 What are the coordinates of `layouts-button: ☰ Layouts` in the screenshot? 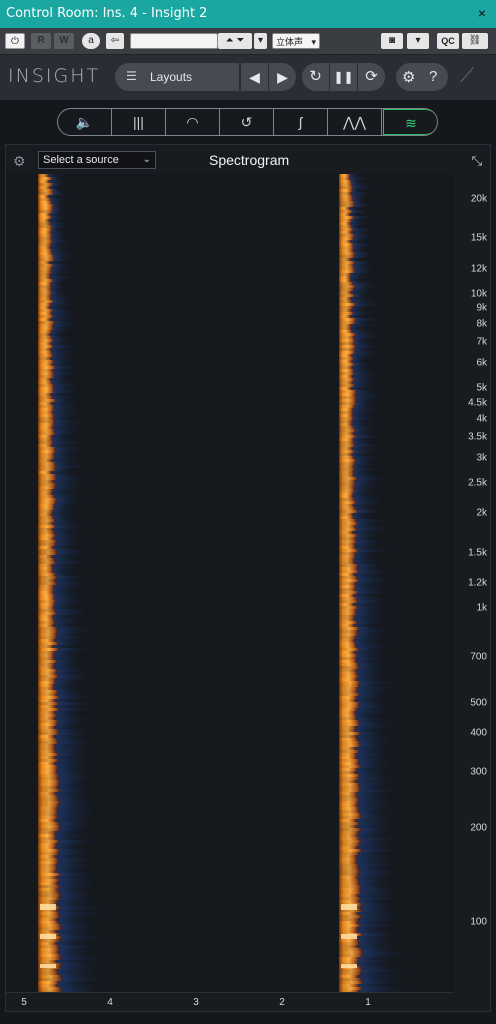 It's located at (177, 77).